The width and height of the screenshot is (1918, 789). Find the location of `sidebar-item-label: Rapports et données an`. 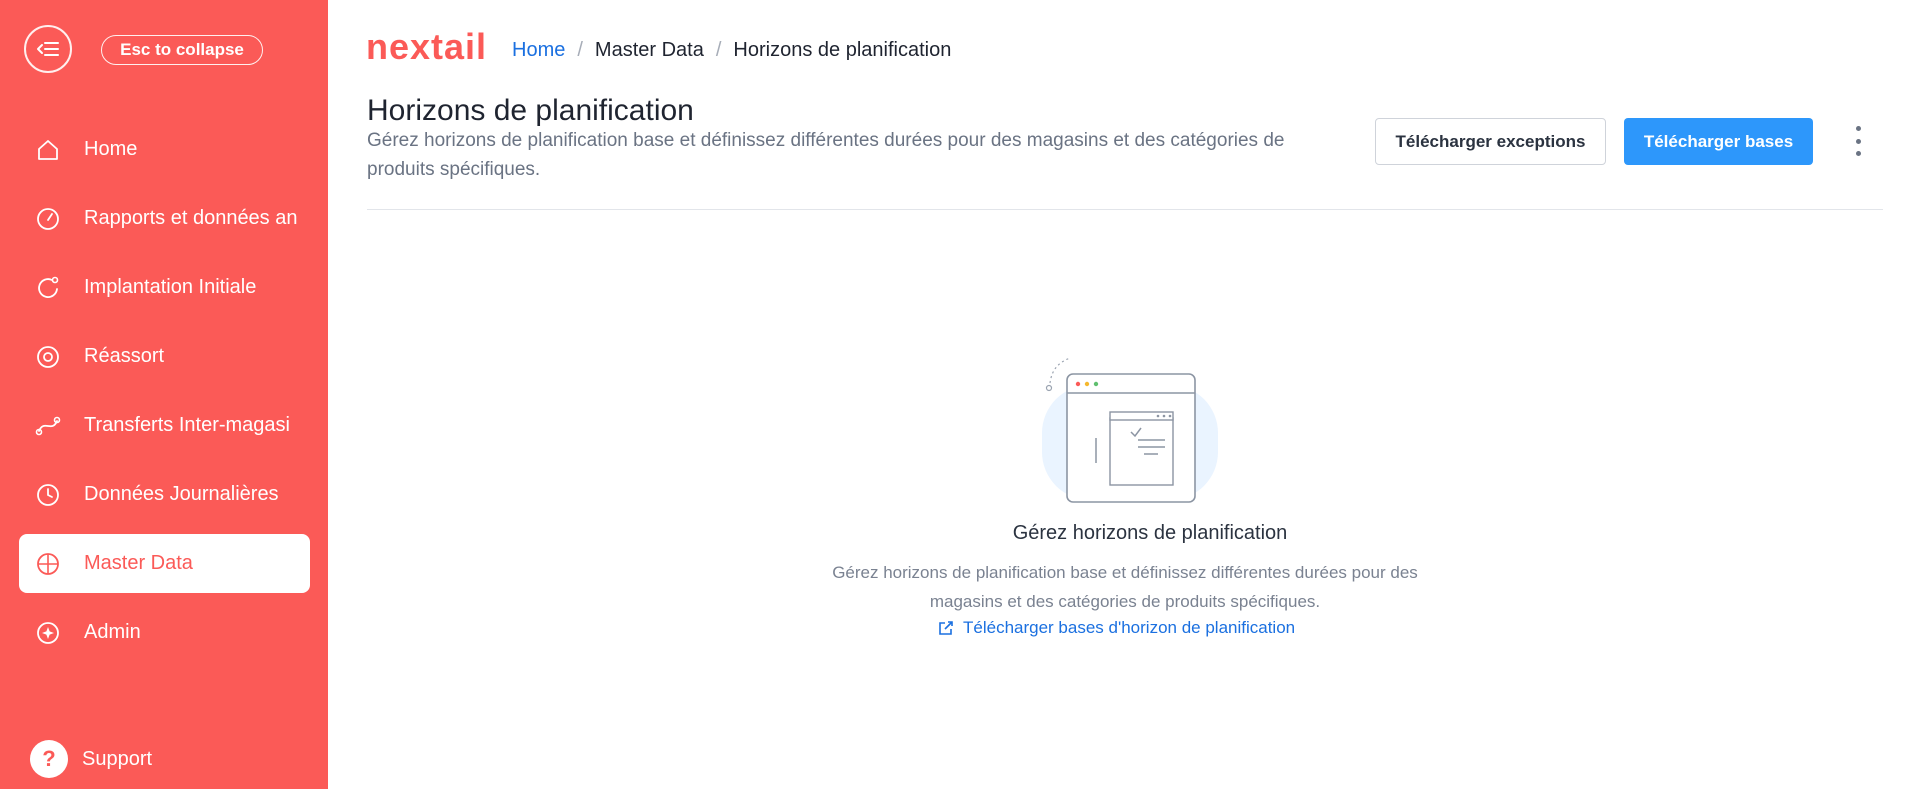

sidebar-item-label: Rapports et données an is located at coordinates (191, 218).